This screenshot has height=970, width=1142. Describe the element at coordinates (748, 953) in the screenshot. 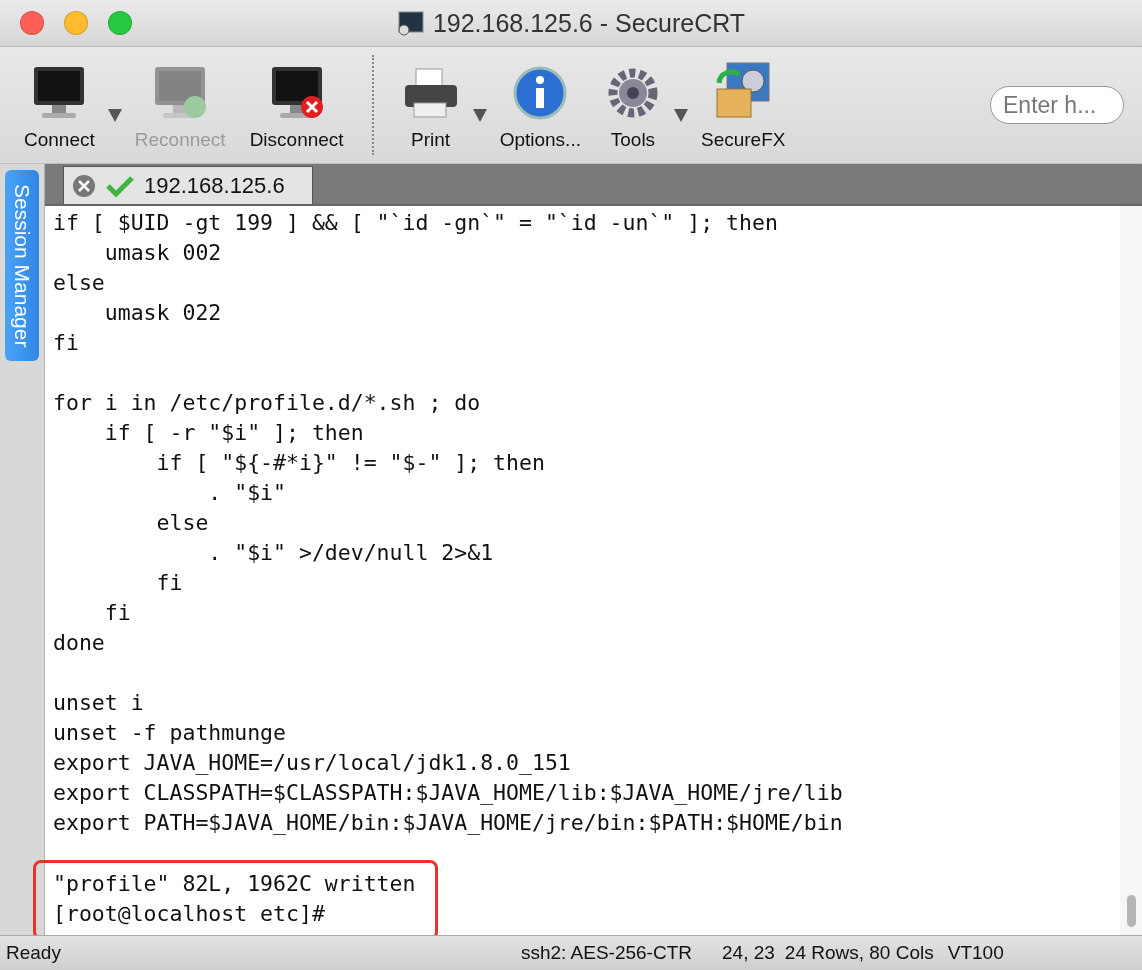

I see `cursor-position: 24, 23` at that location.